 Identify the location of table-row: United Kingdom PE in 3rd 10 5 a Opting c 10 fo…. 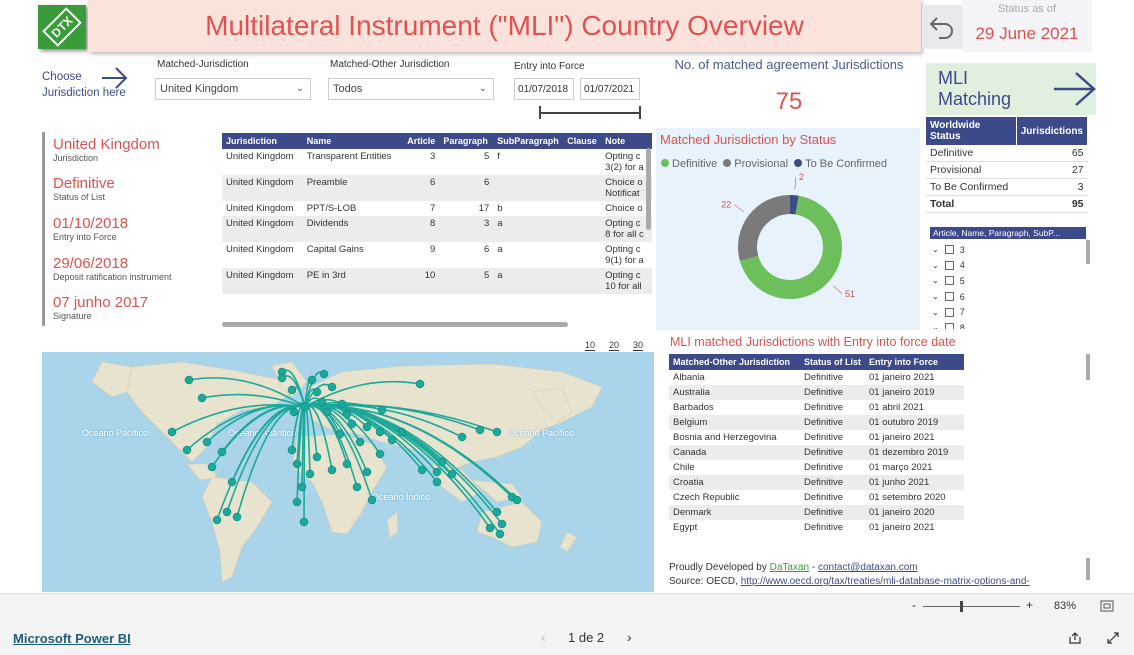
(437, 281).